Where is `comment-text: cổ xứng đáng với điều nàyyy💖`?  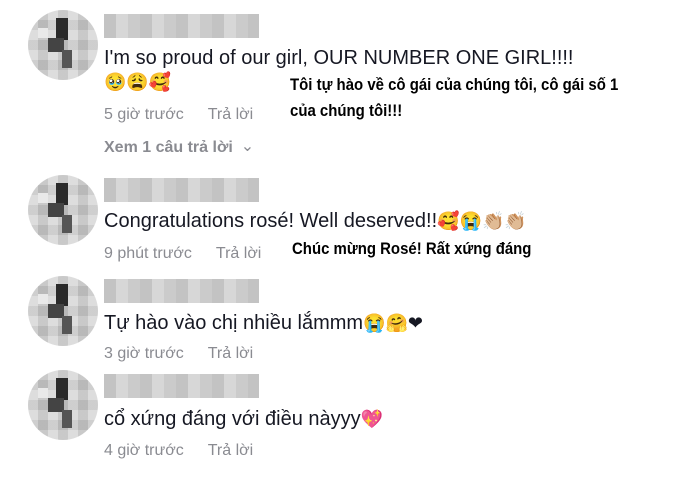 comment-text: cổ xứng đáng với điều nàyyy💖 is located at coordinates (243, 419).